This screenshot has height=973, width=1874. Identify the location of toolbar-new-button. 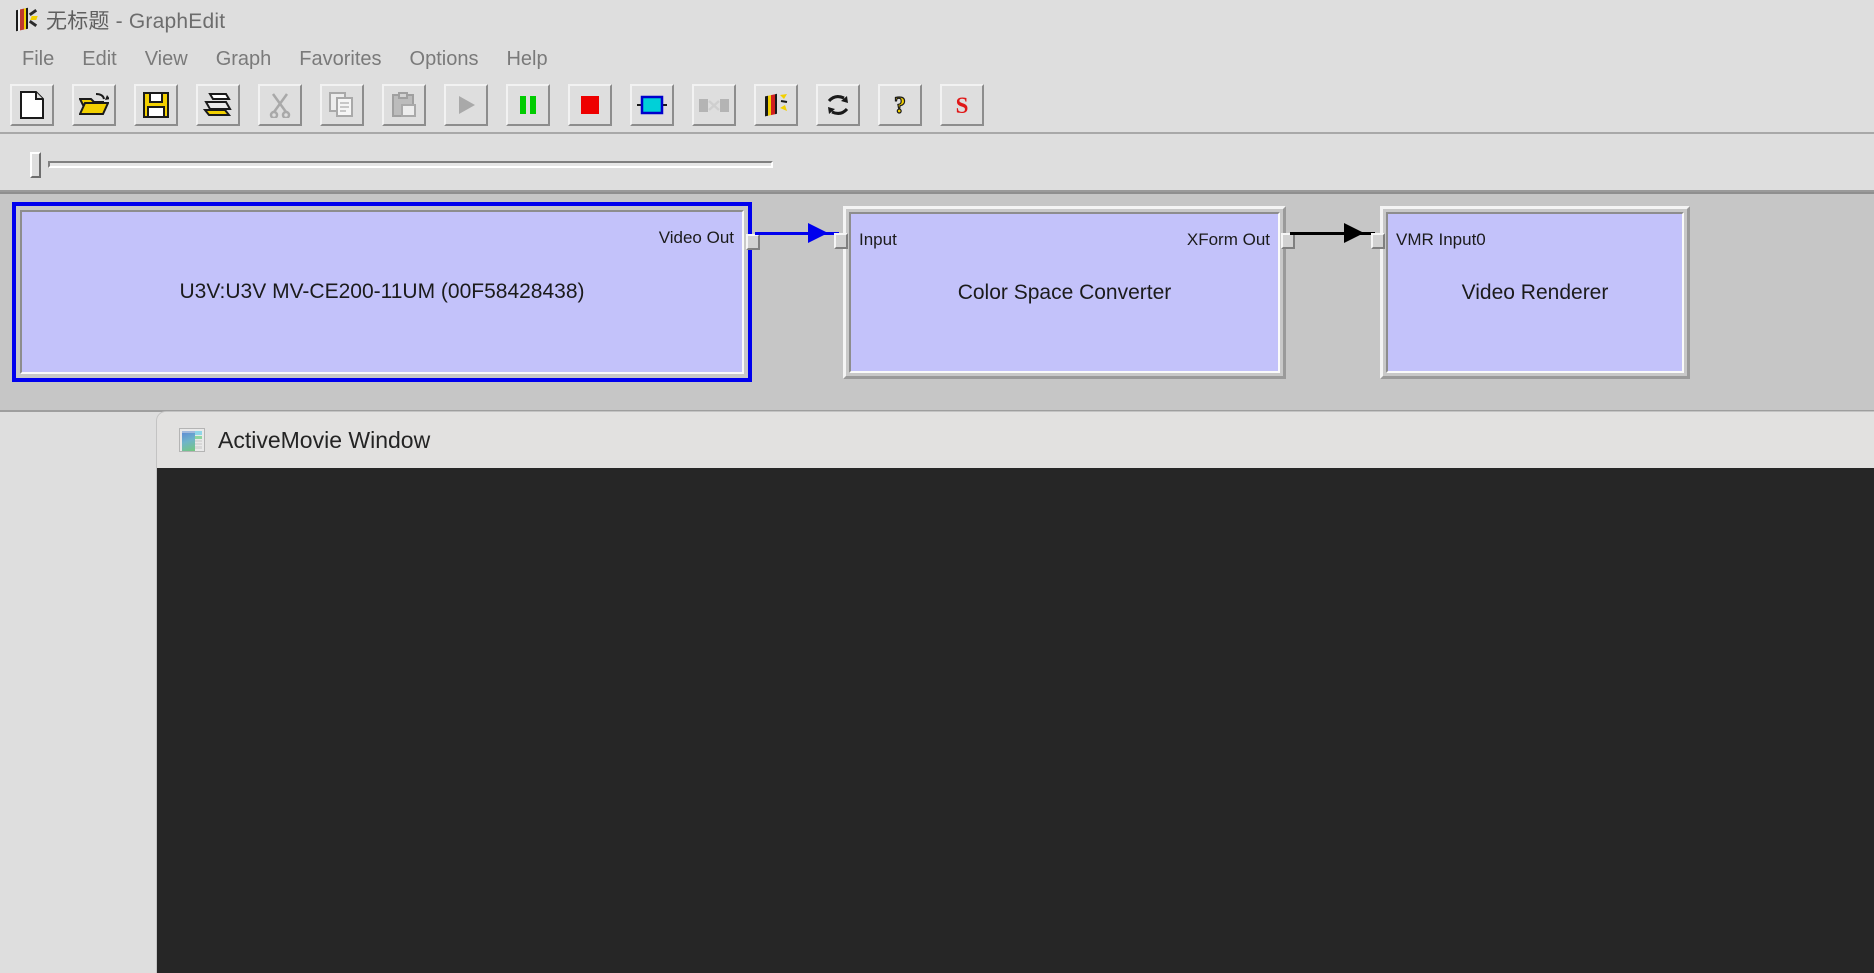
(32, 105).